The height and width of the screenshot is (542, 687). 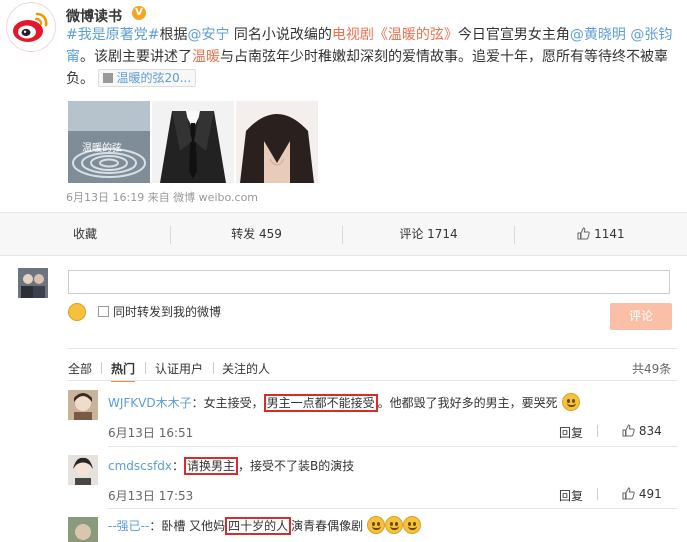 I want to click on crying-emoji-icon, so click(x=570, y=402).